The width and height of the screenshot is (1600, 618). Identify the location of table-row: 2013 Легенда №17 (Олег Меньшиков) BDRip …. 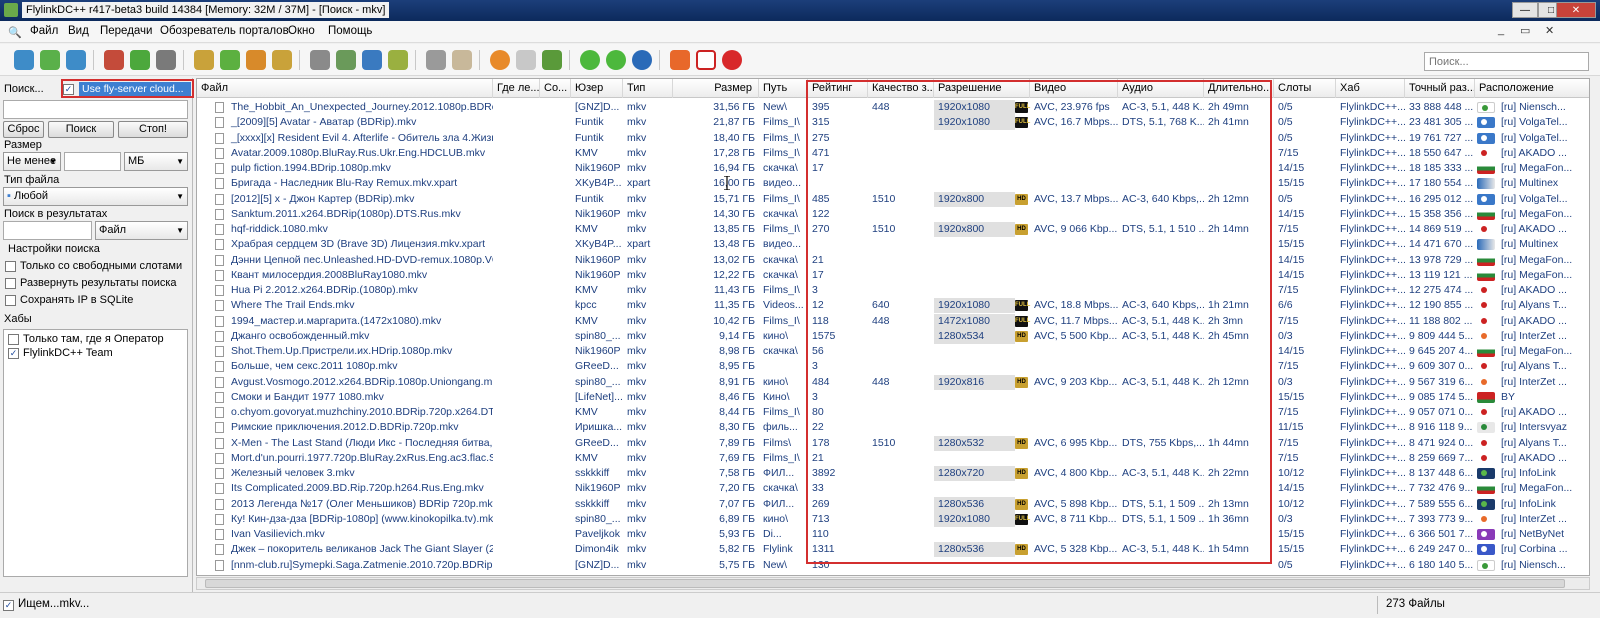
(893, 504).